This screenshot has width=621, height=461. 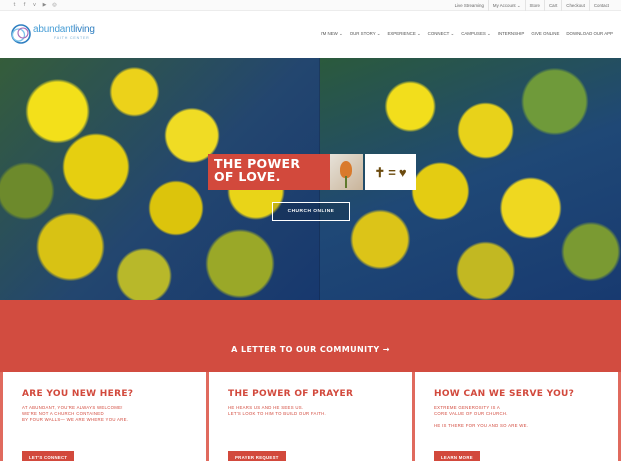 What do you see at coordinates (54, 5) in the screenshot?
I see `instagram-icon: ◎` at bounding box center [54, 5].